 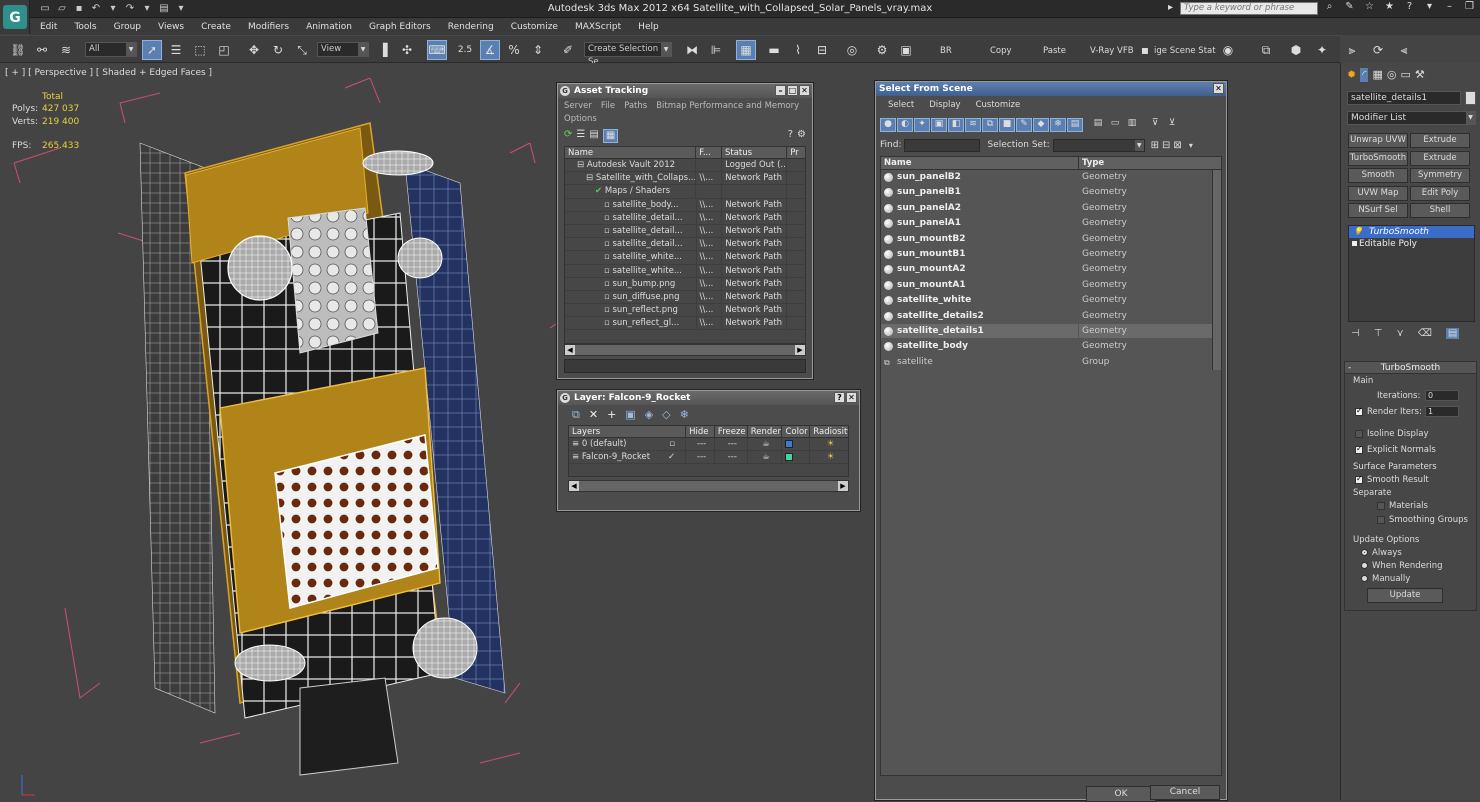 What do you see at coordinates (1359, 449) in the screenshot?
I see `explicit-normals-checkbox` at bounding box center [1359, 449].